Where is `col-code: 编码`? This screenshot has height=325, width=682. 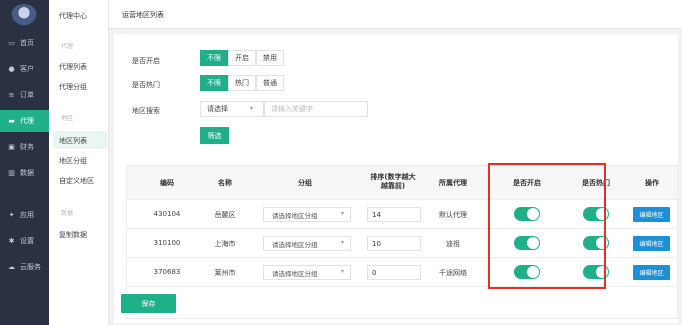
col-code: 编码 is located at coordinates (167, 183).